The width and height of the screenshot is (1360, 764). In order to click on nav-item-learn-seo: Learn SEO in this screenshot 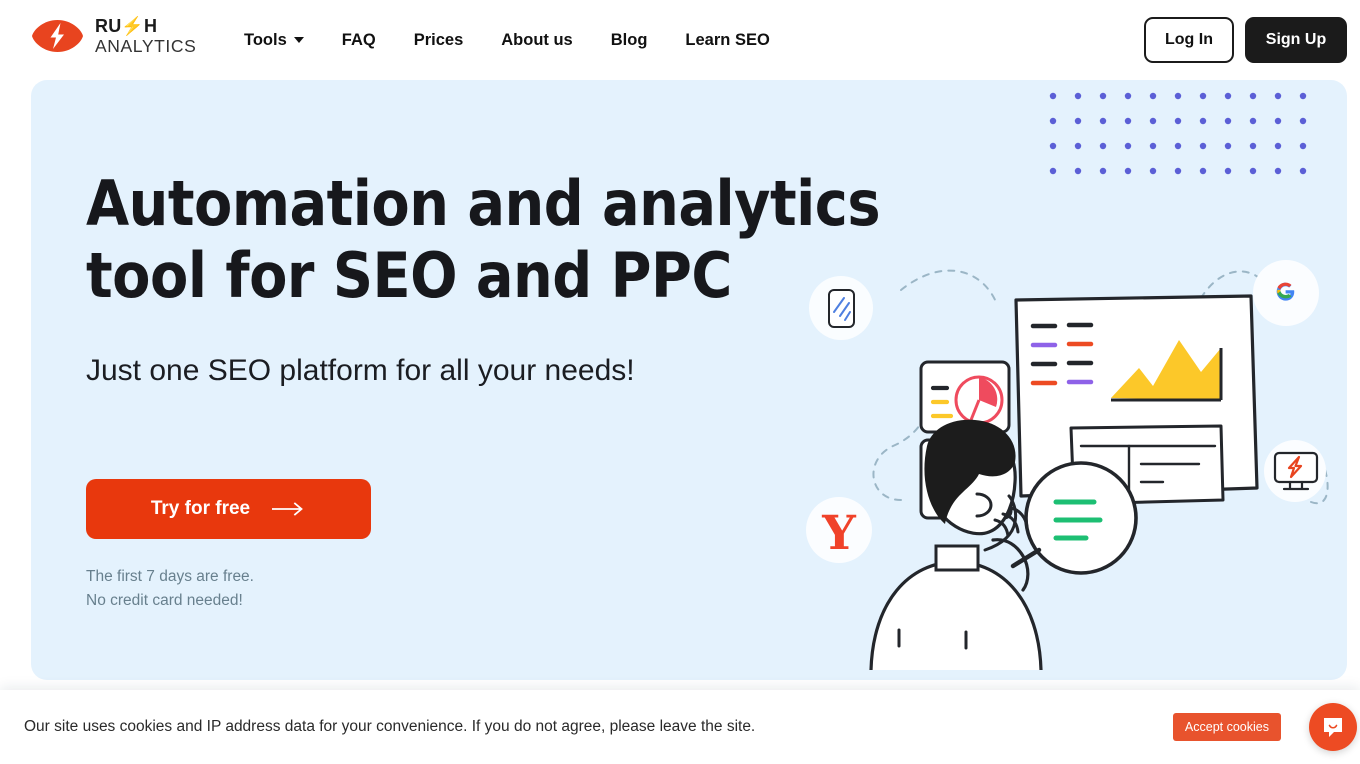, I will do `click(727, 40)`.